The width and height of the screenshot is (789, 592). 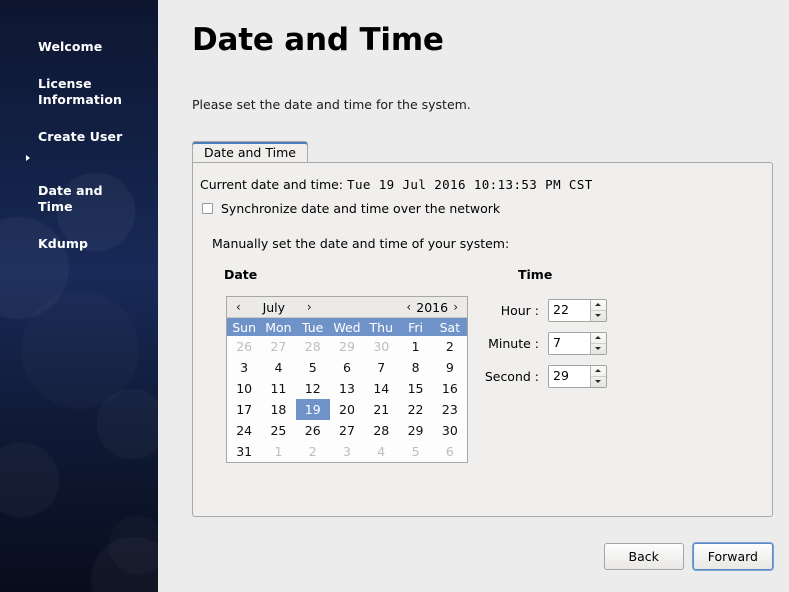 What do you see at coordinates (449, 409) in the screenshot?
I see `calendar-day: 23` at bounding box center [449, 409].